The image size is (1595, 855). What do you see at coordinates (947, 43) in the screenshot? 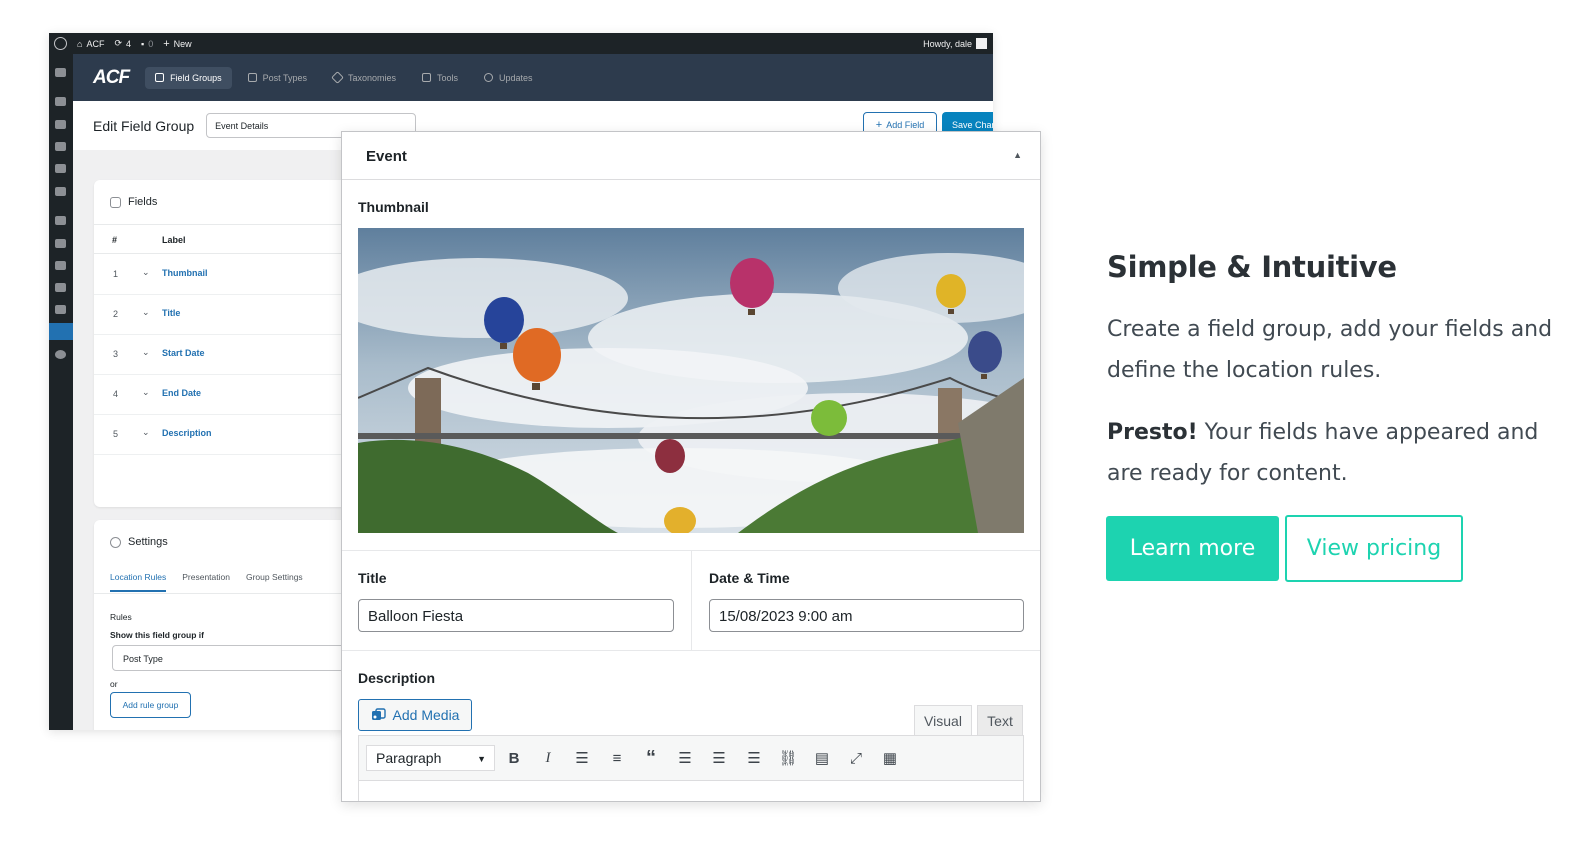
I see `howdy-text: Howdy, dale` at bounding box center [947, 43].